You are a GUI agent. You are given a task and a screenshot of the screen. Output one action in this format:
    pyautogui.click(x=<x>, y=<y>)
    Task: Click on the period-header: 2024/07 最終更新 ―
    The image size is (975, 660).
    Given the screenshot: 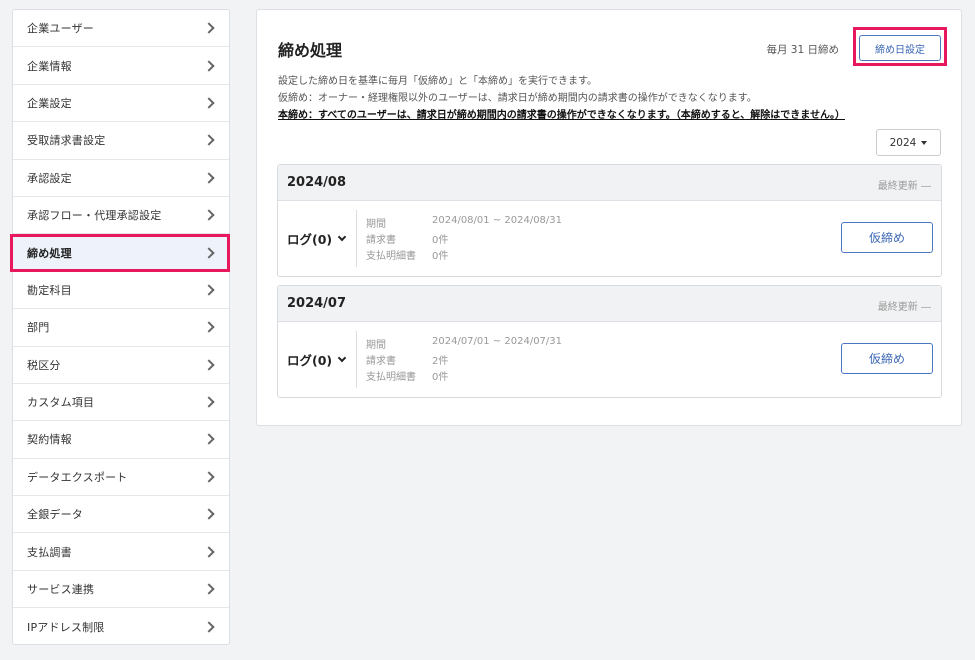 What is the action you would take?
    pyautogui.click(x=609, y=304)
    